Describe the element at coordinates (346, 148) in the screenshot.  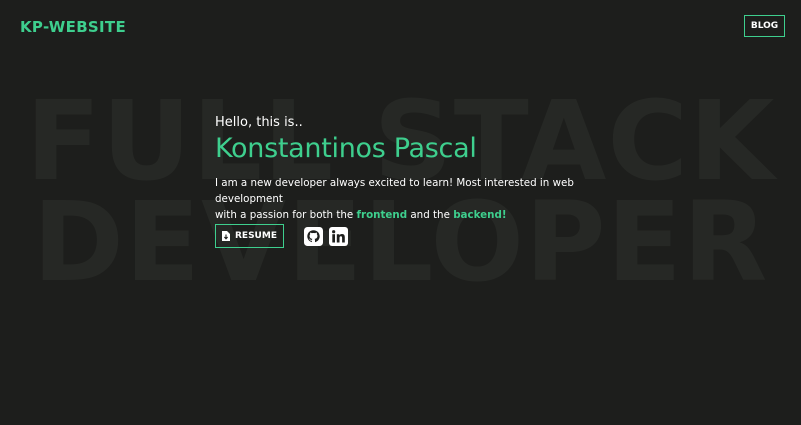
I see `hero-name: Konstantinos Pascal` at that location.